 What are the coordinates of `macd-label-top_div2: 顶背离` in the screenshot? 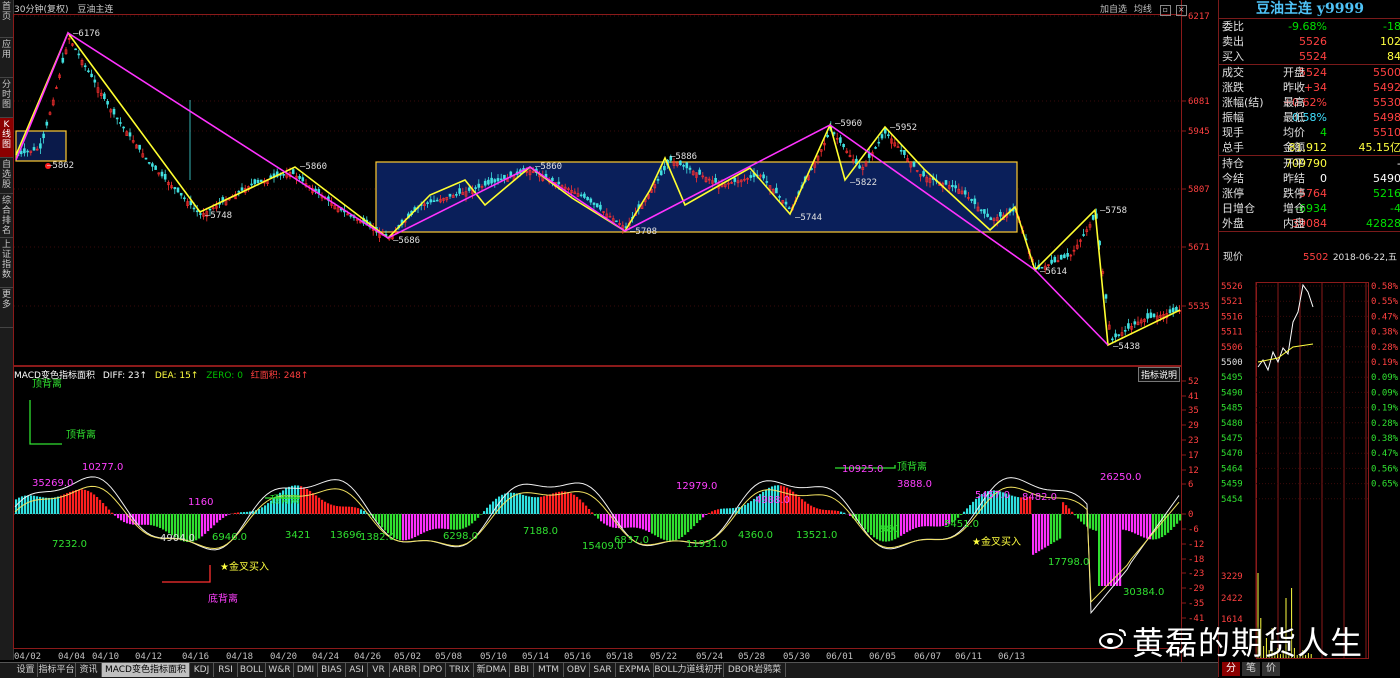 It's located at (81, 434).